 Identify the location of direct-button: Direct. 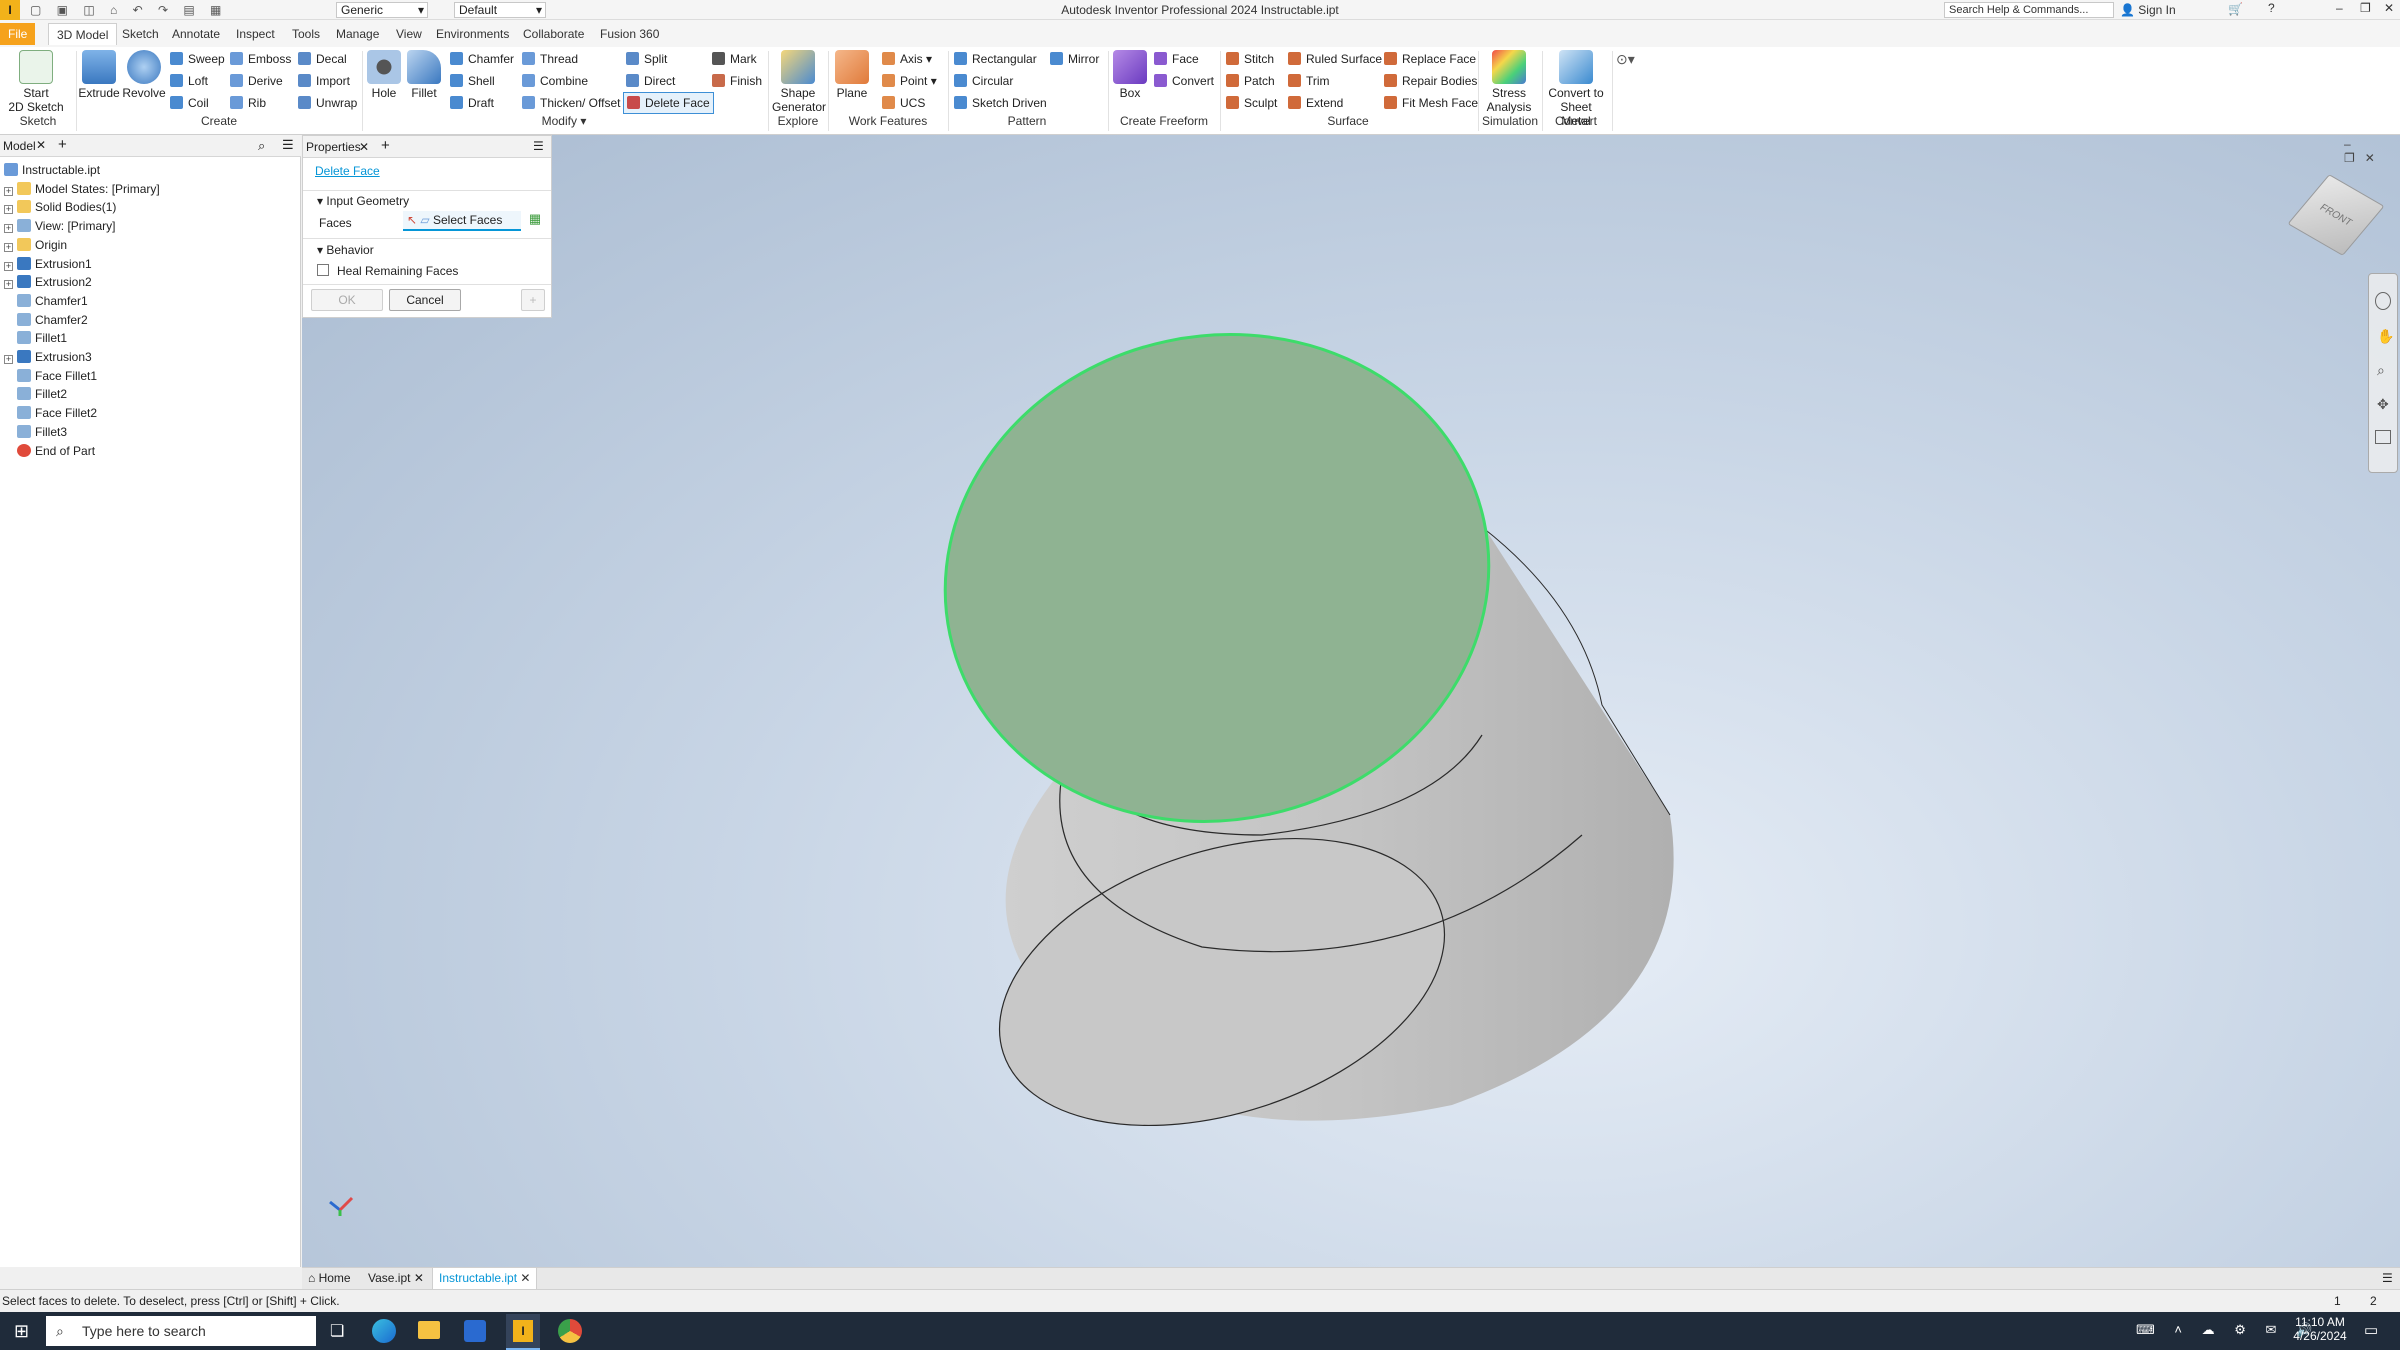
(650, 81).